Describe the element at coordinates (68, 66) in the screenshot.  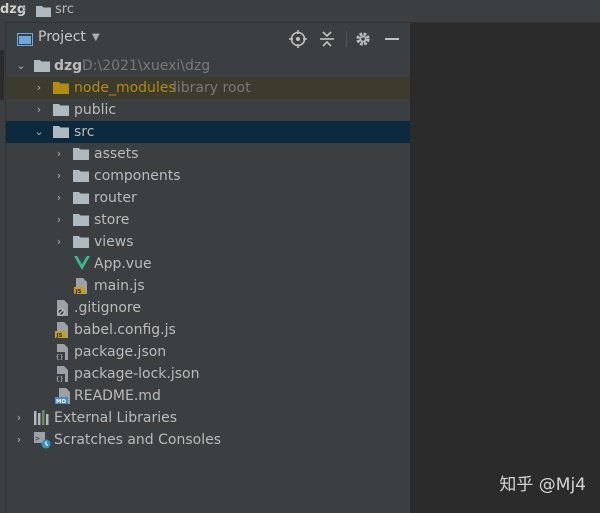
I see `tree-item-label: dzg` at that location.